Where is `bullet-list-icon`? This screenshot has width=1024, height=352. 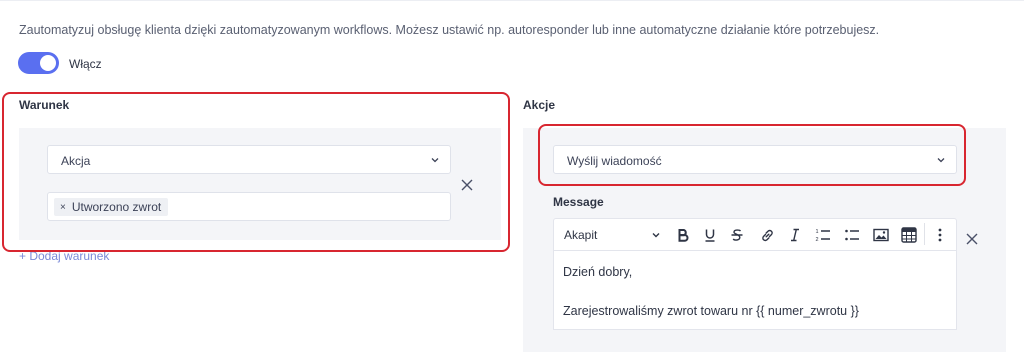
bullet-list-icon is located at coordinates (852, 235).